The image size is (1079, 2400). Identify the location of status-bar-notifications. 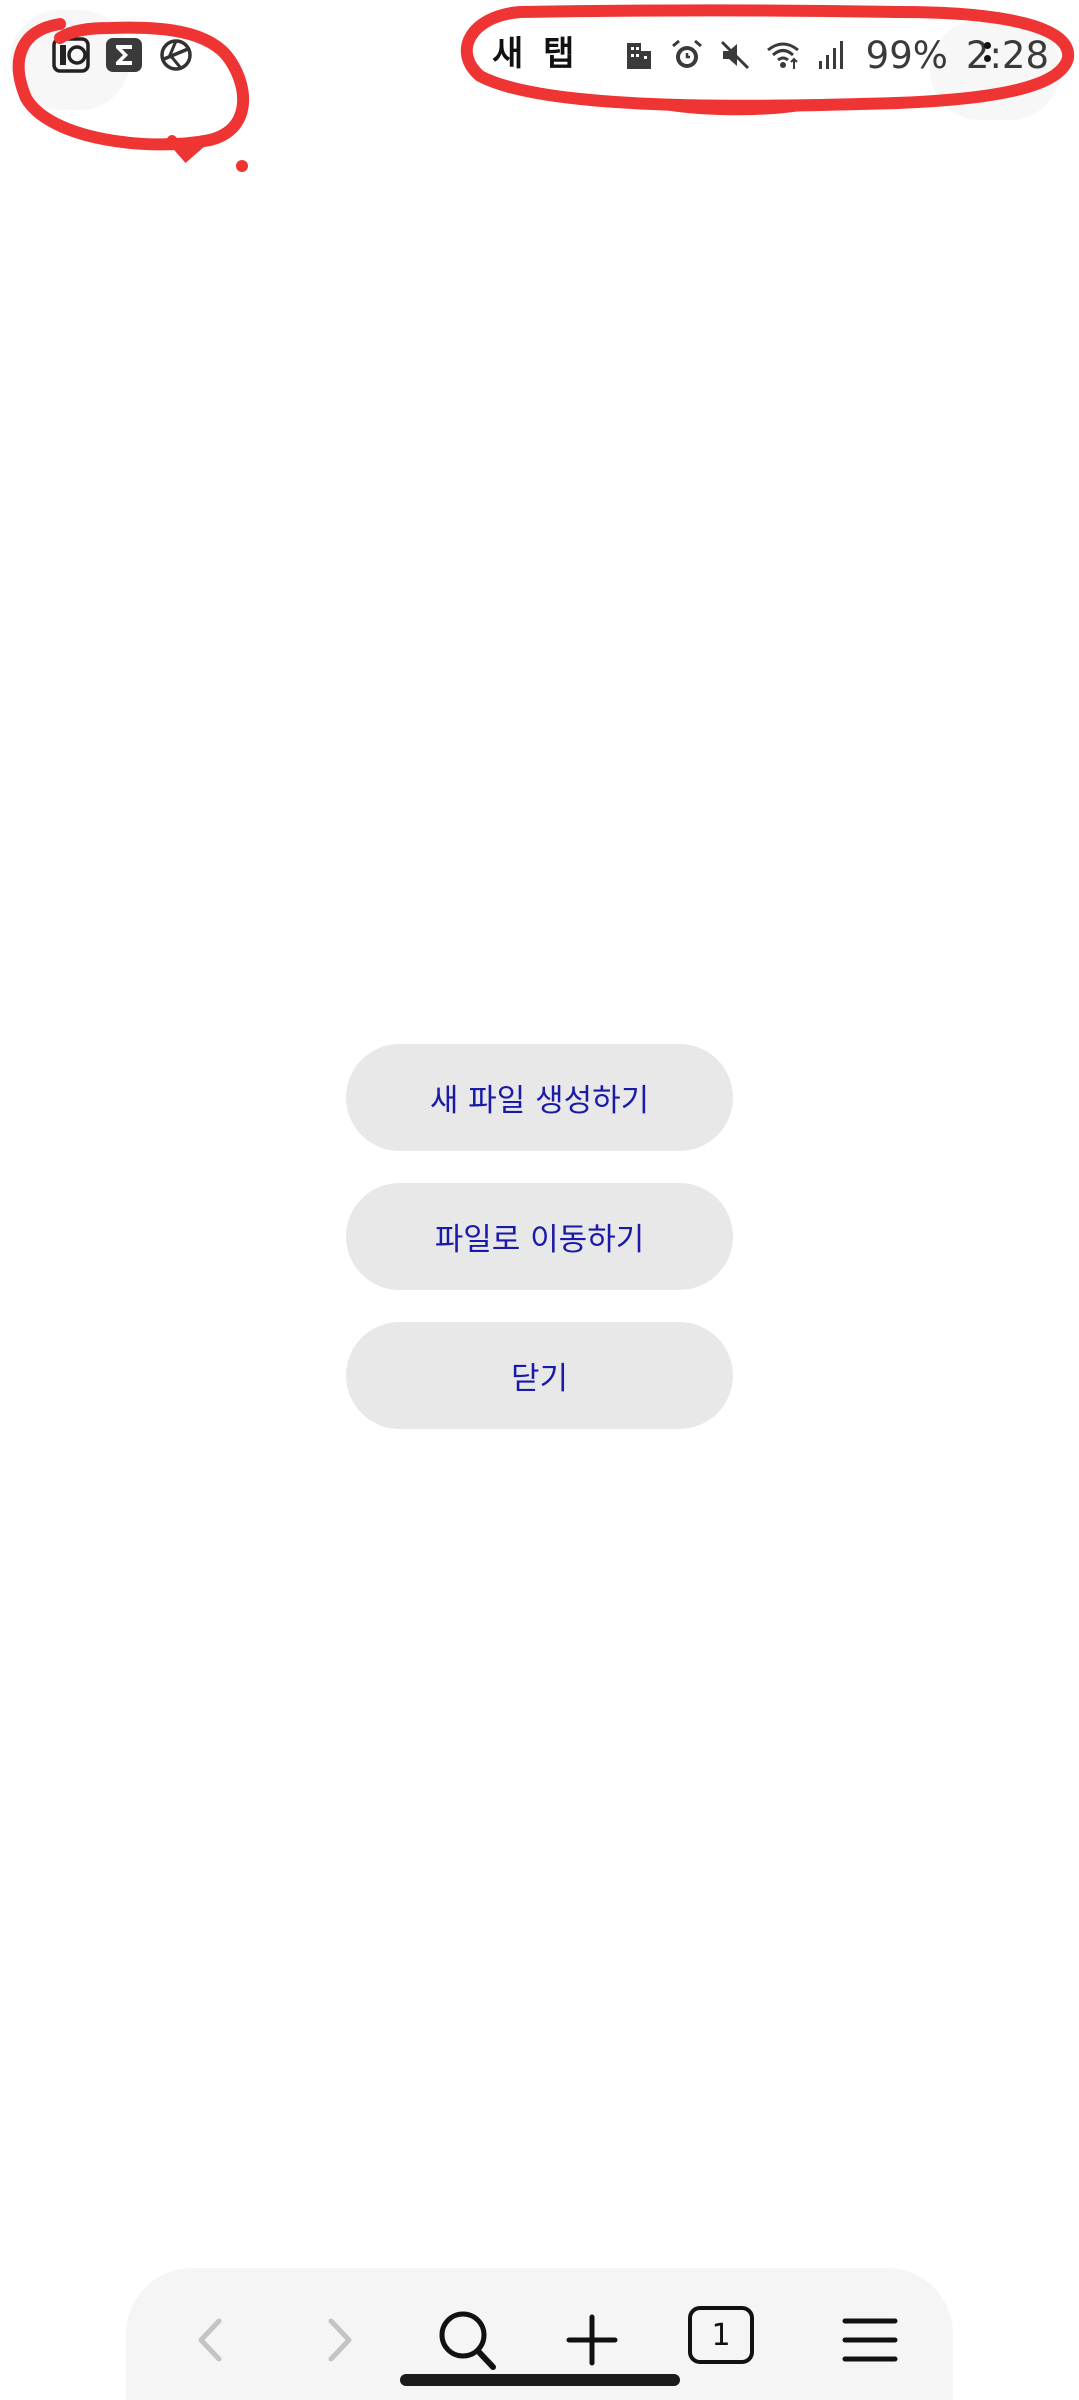
(124, 55).